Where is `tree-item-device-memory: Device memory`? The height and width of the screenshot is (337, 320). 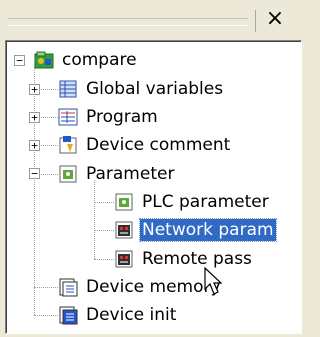 tree-item-device-memory: Device memory is located at coordinates (140, 287).